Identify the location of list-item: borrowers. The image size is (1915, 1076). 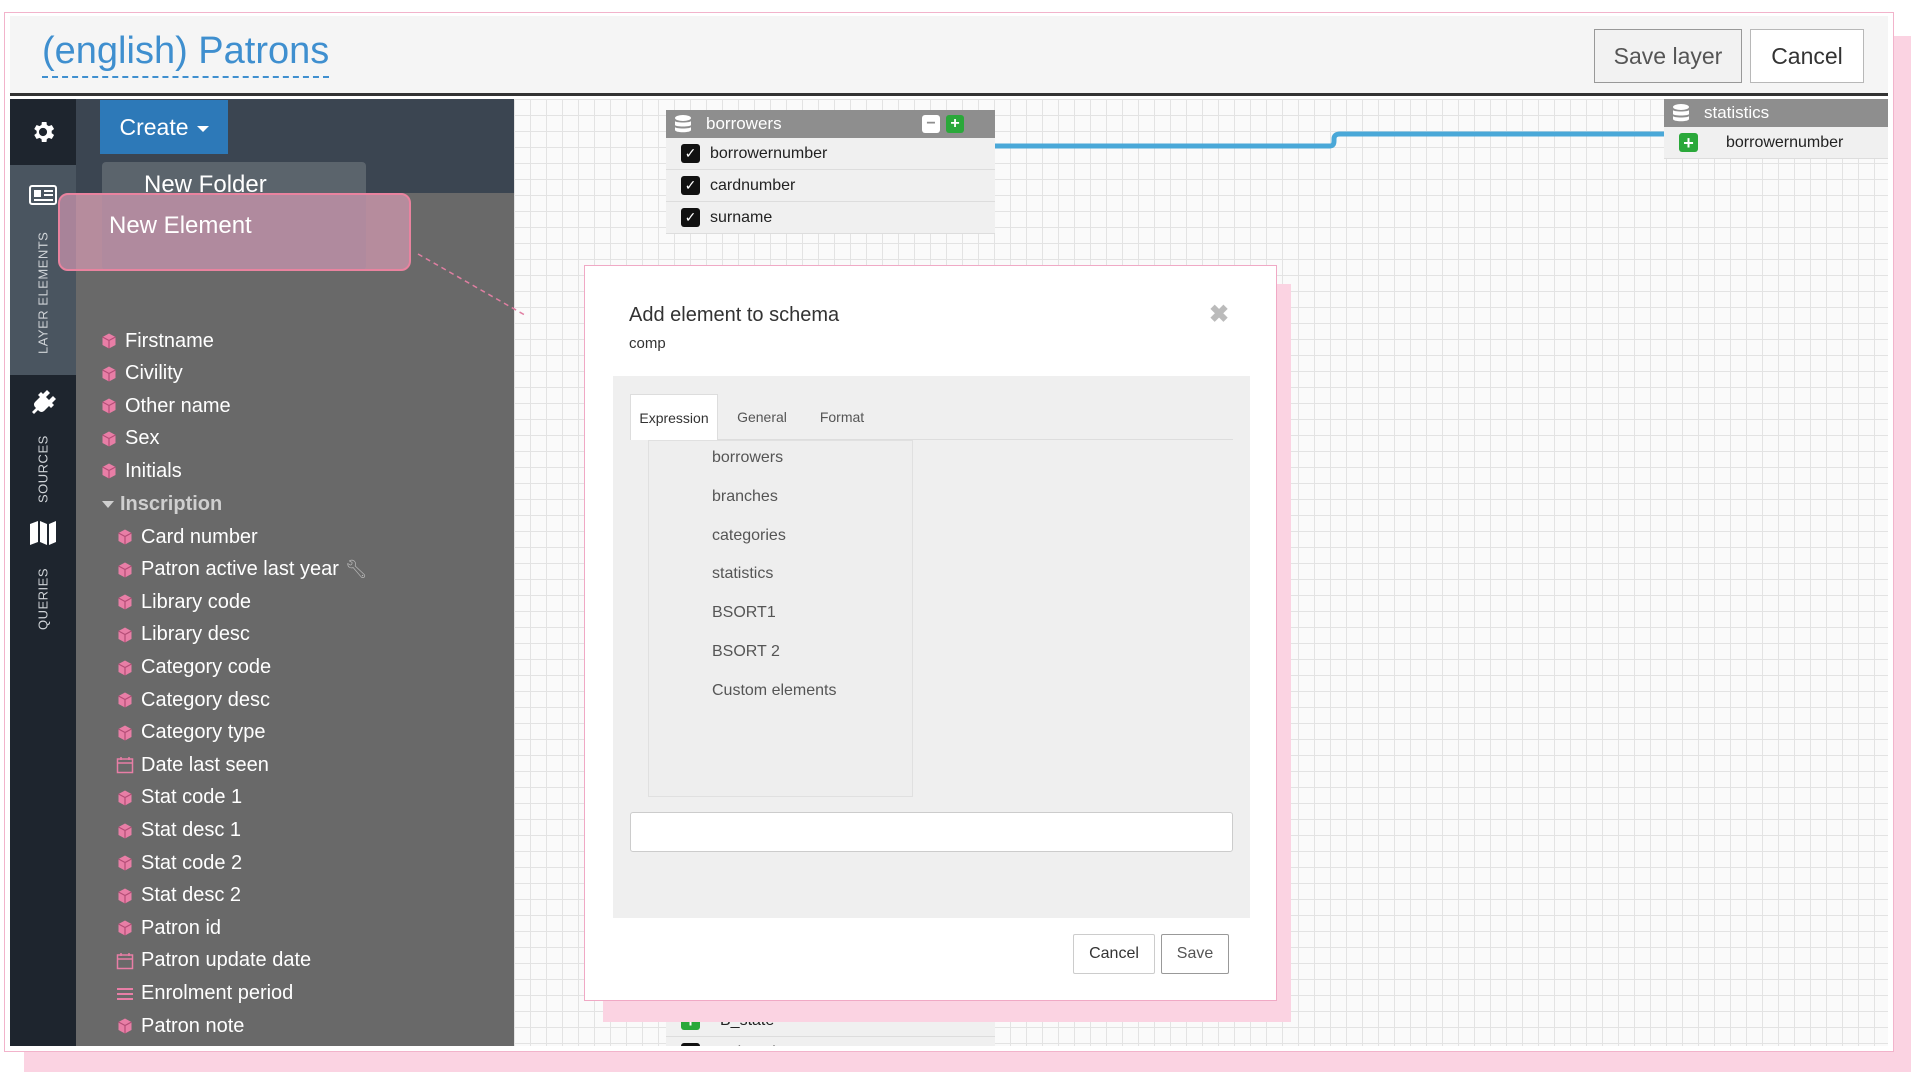
(747, 458).